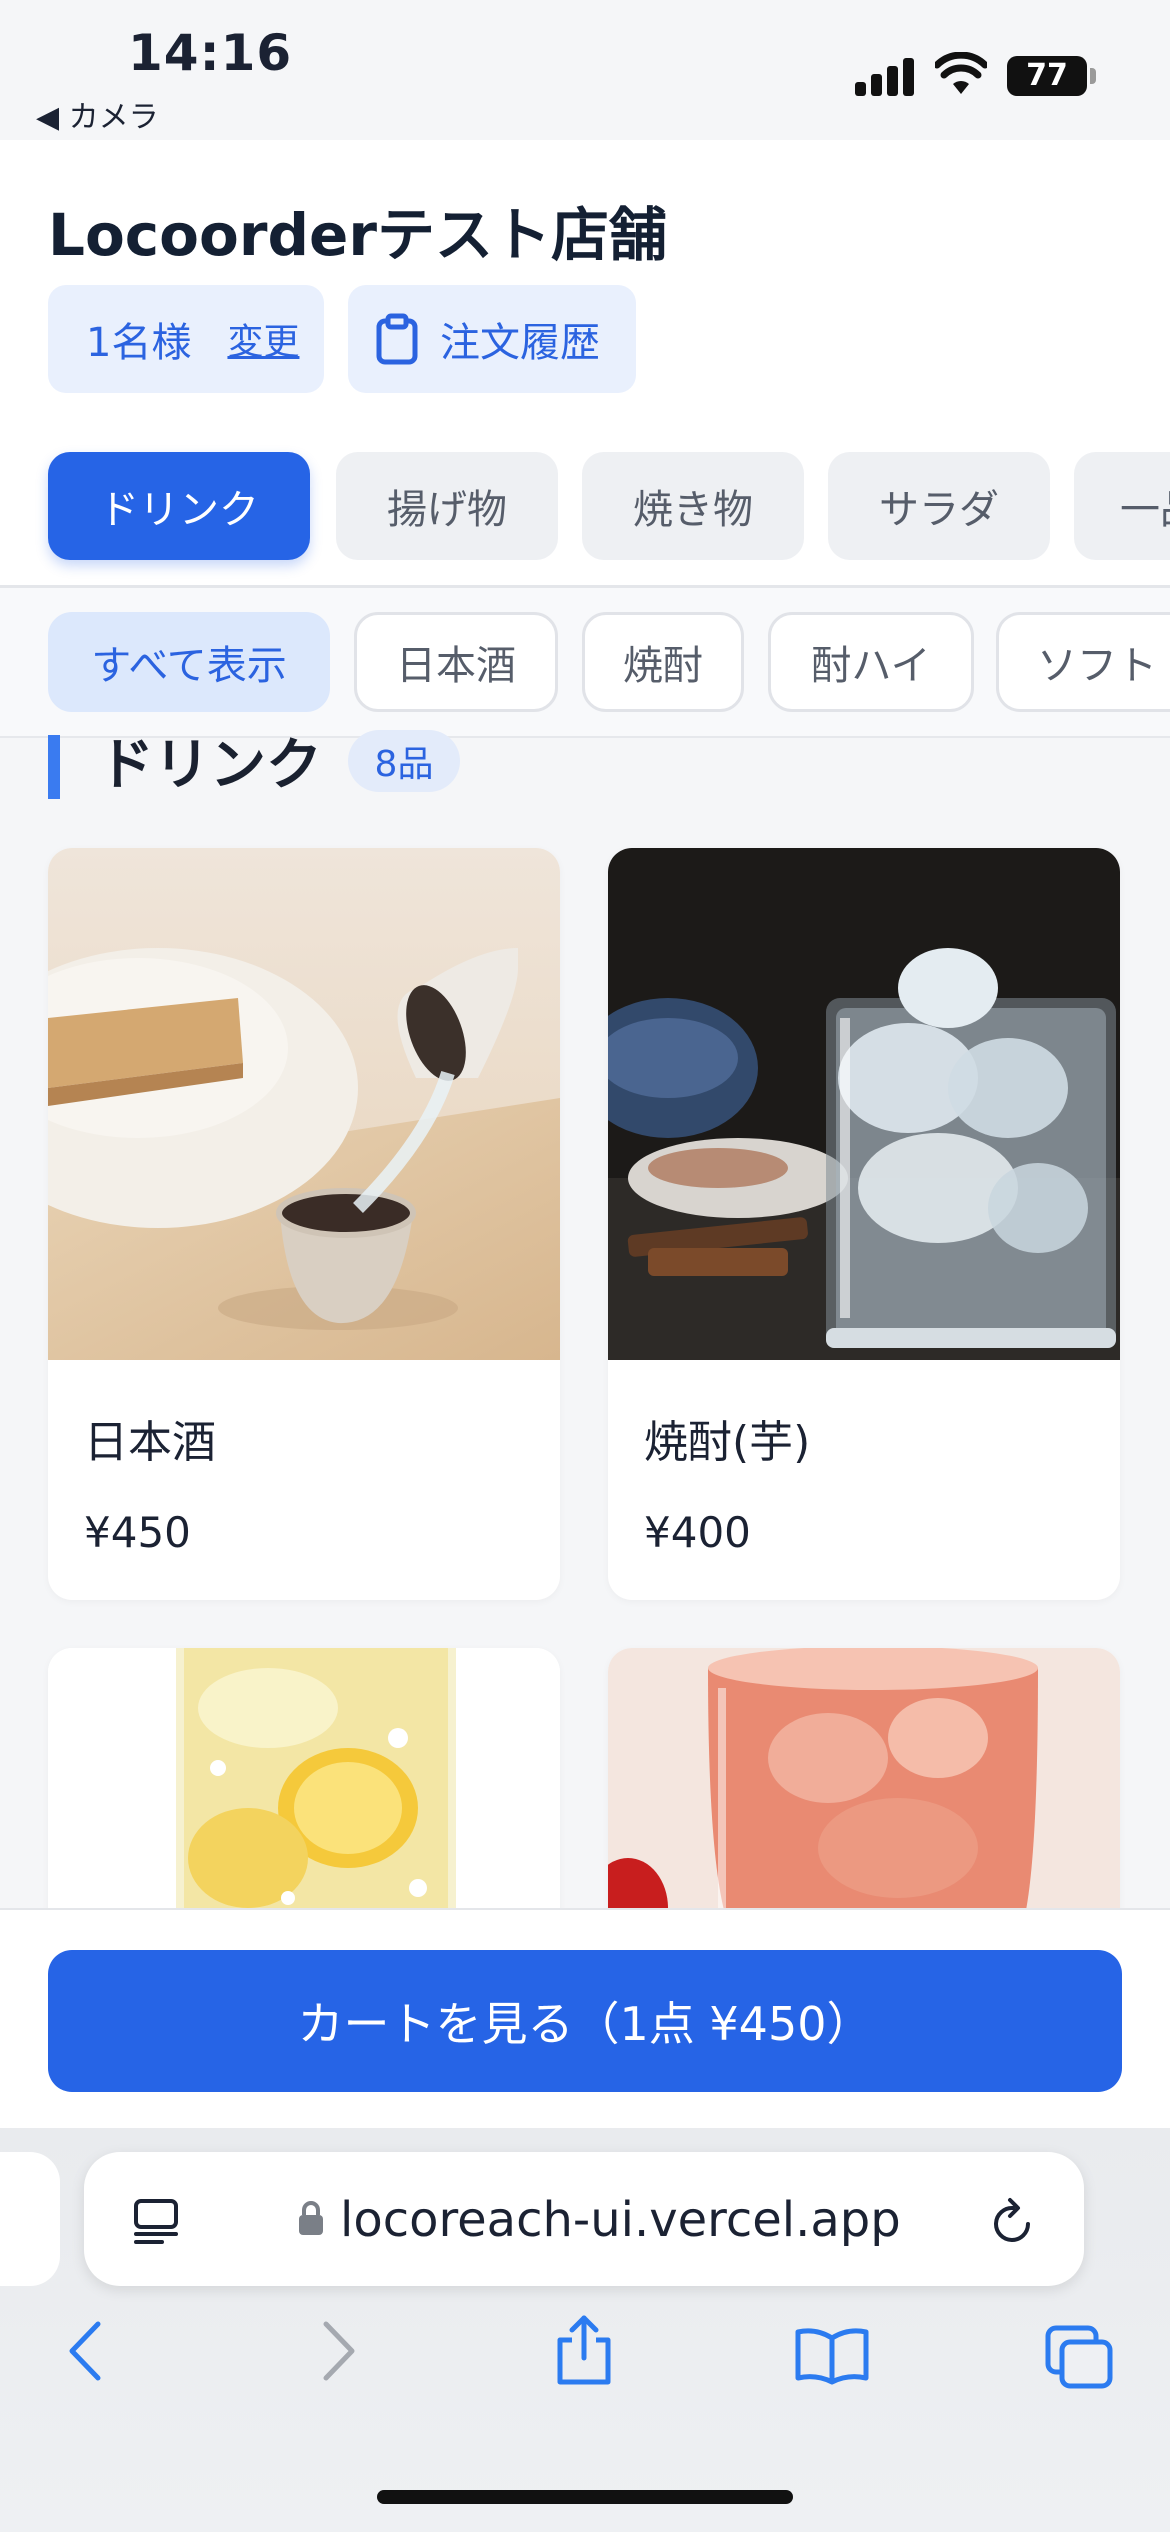 This screenshot has height=2532, width=1170. I want to click on tab-salad: サラダ, so click(939, 506).